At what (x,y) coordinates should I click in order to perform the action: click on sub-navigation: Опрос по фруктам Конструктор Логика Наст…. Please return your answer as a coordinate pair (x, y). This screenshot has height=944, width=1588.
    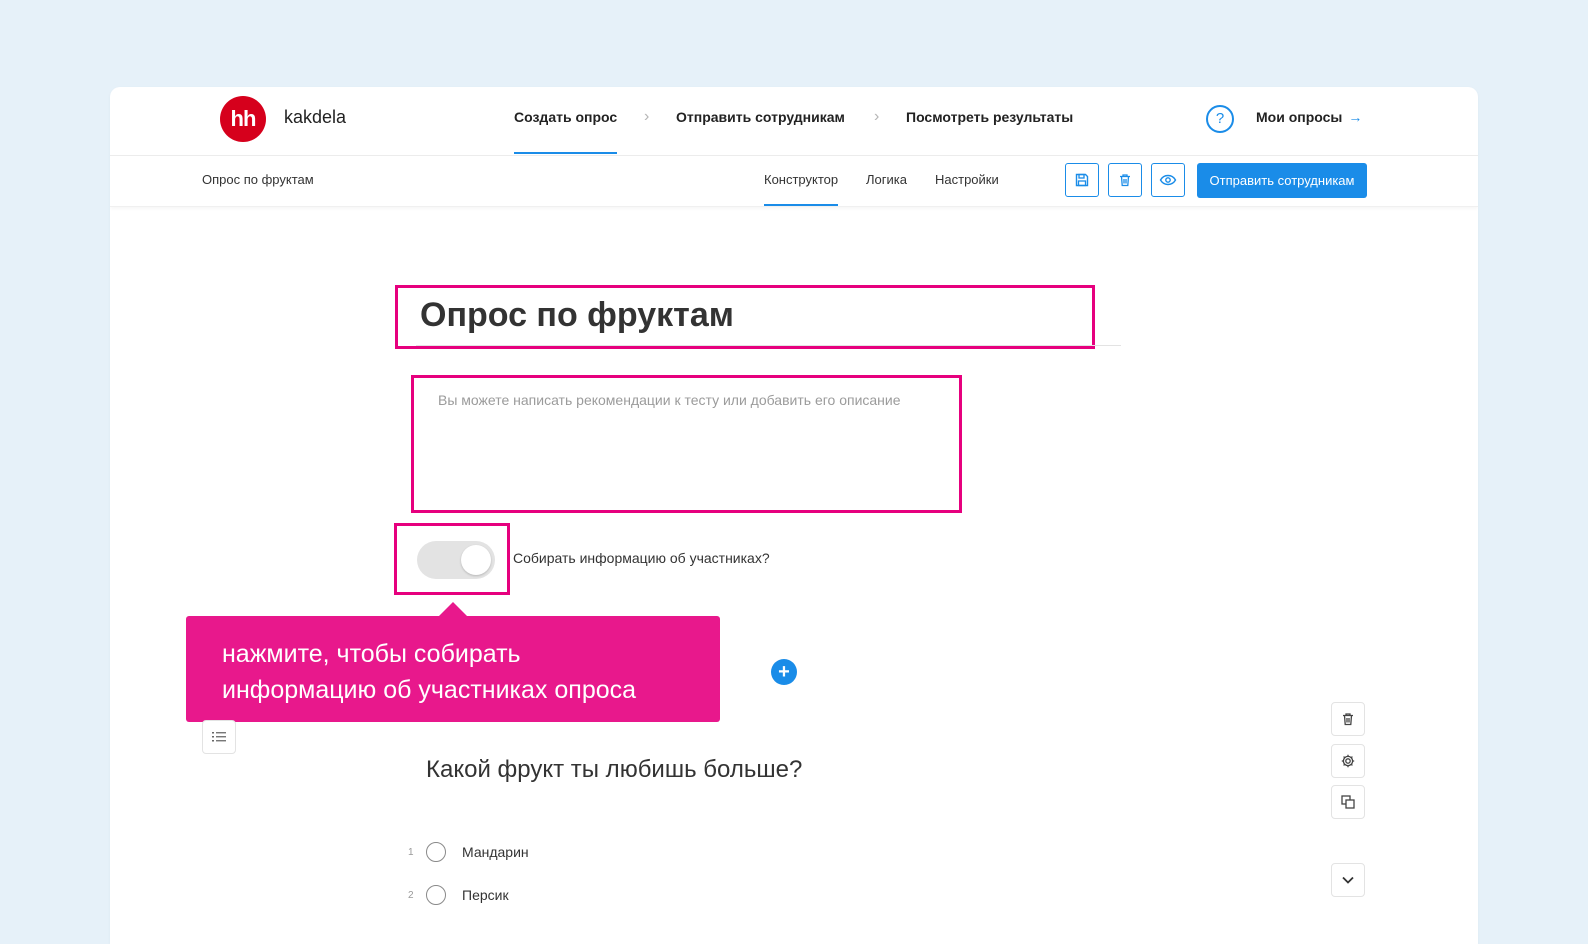
    Looking at the image, I should click on (794, 181).